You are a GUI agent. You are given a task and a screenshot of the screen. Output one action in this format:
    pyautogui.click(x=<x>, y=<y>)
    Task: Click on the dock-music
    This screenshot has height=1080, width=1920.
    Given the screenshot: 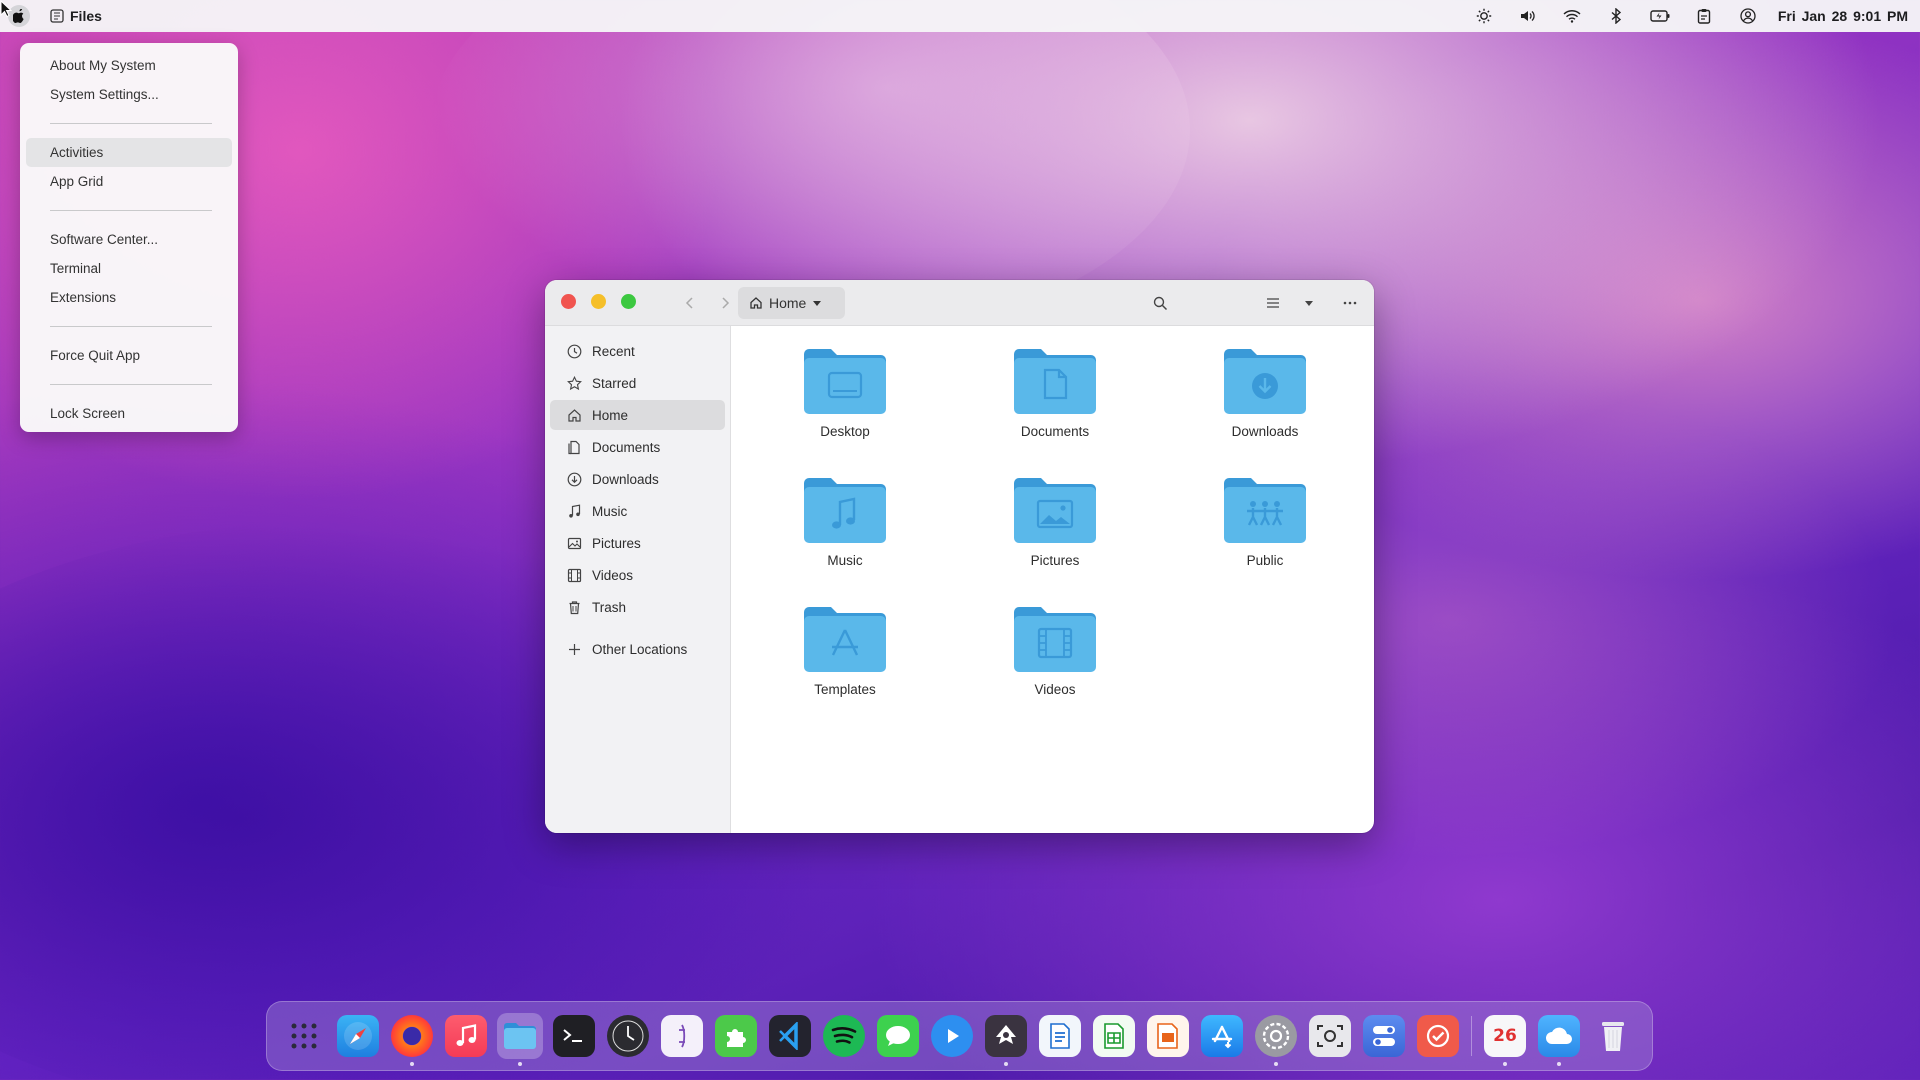 What is the action you would take?
    pyautogui.click(x=466, y=1036)
    